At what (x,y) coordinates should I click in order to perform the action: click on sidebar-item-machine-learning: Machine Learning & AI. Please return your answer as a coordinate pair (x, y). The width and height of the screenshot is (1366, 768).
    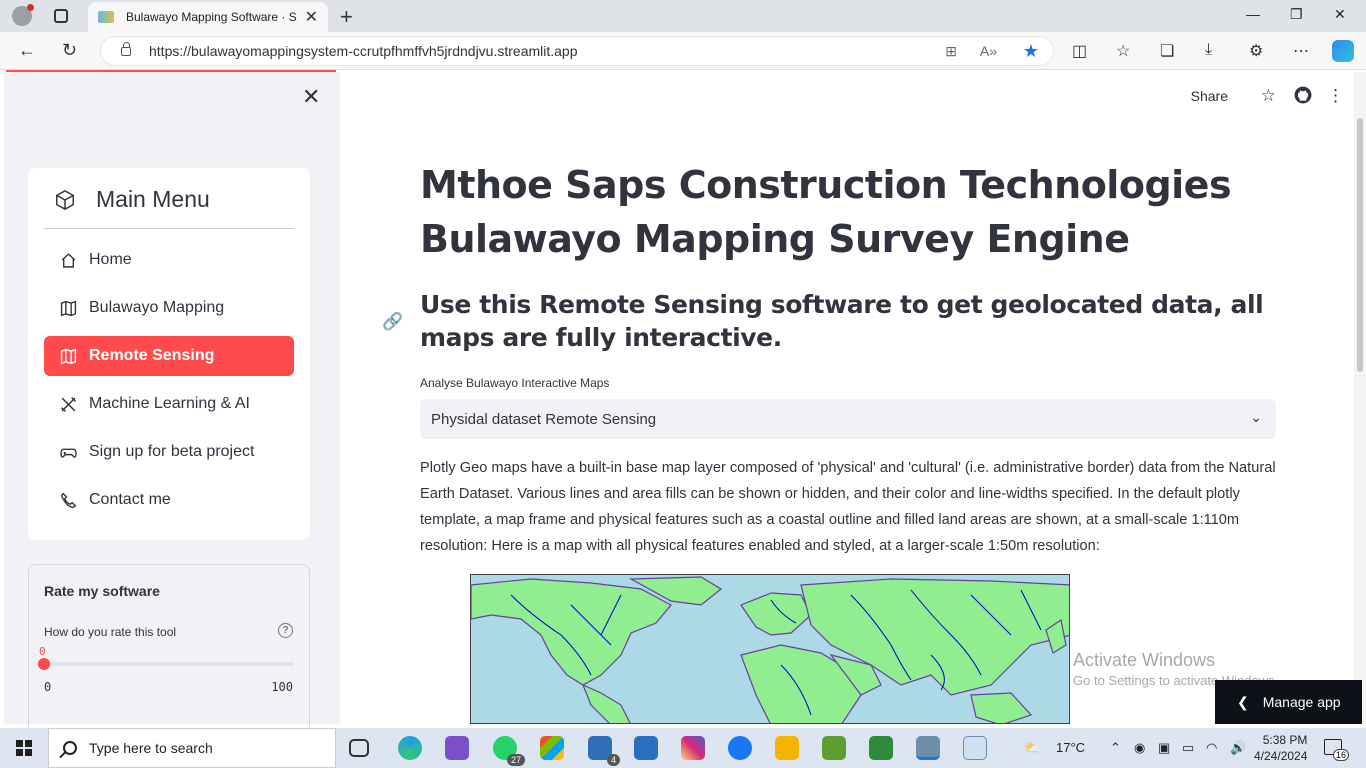
    Looking at the image, I should click on (169, 404).